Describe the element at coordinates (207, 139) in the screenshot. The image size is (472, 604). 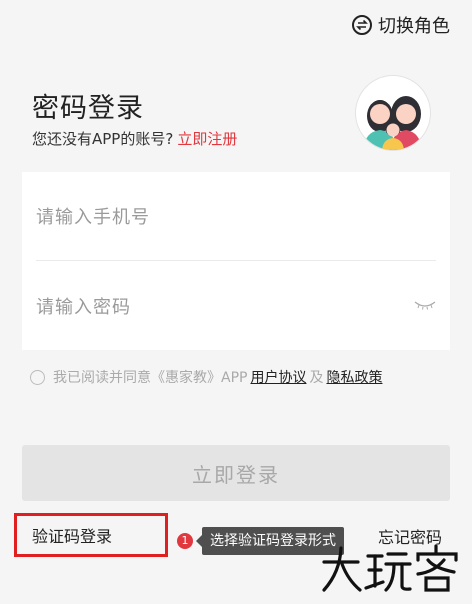
I see `register-link: 立即注册` at that location.